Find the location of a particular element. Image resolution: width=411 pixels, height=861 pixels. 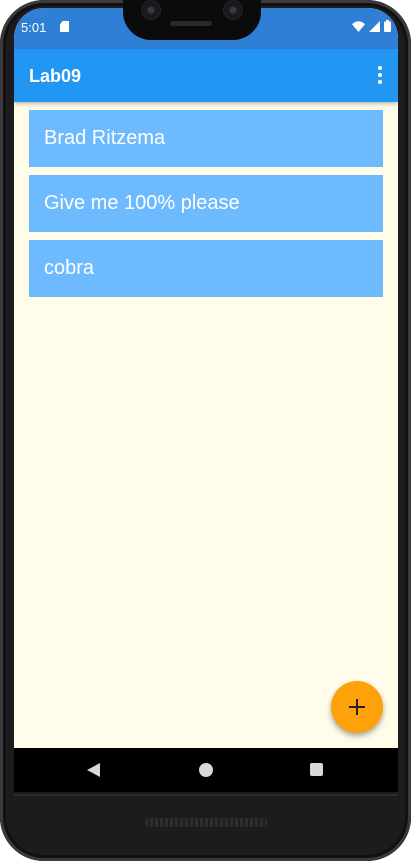

navigation-bar is located at coordinates (206, 770).